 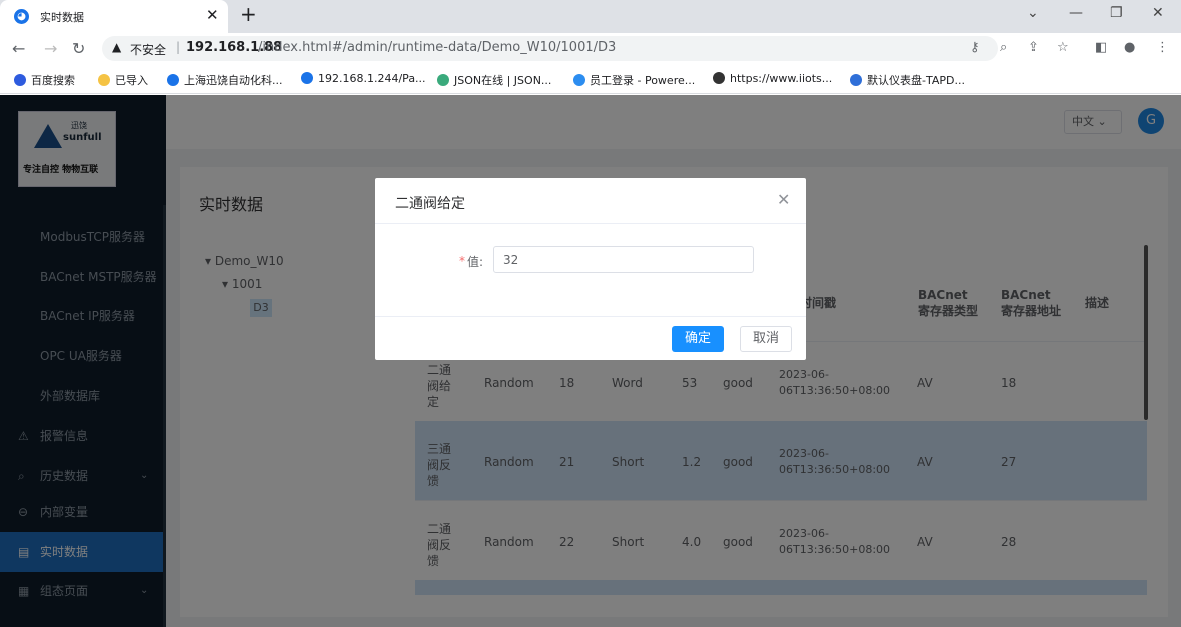 What do you see at coordinates (1063, 47) in the screenshot?
I see `star-icon: ☆` at bounding box center [1063, 47].